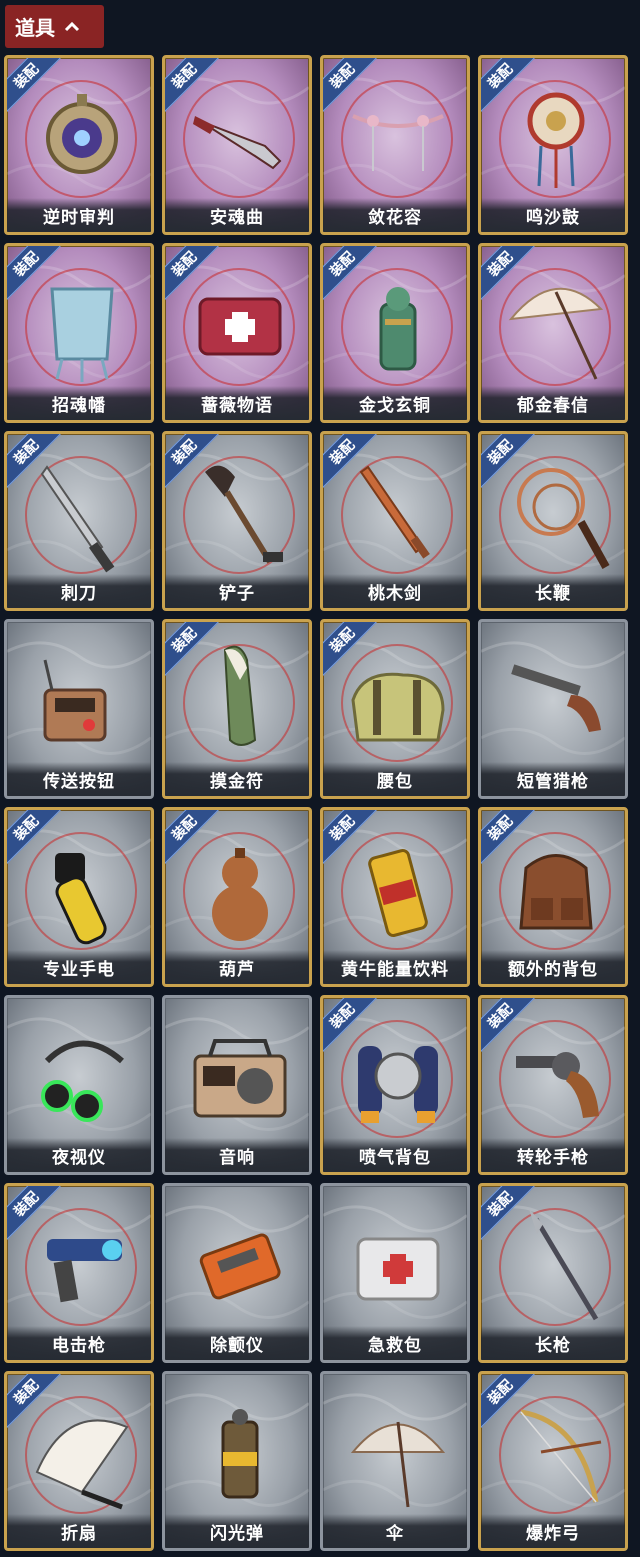  Describe the element at coordinates (240, 1454) in the screenshot. I see `flashbang-icon` at that location.